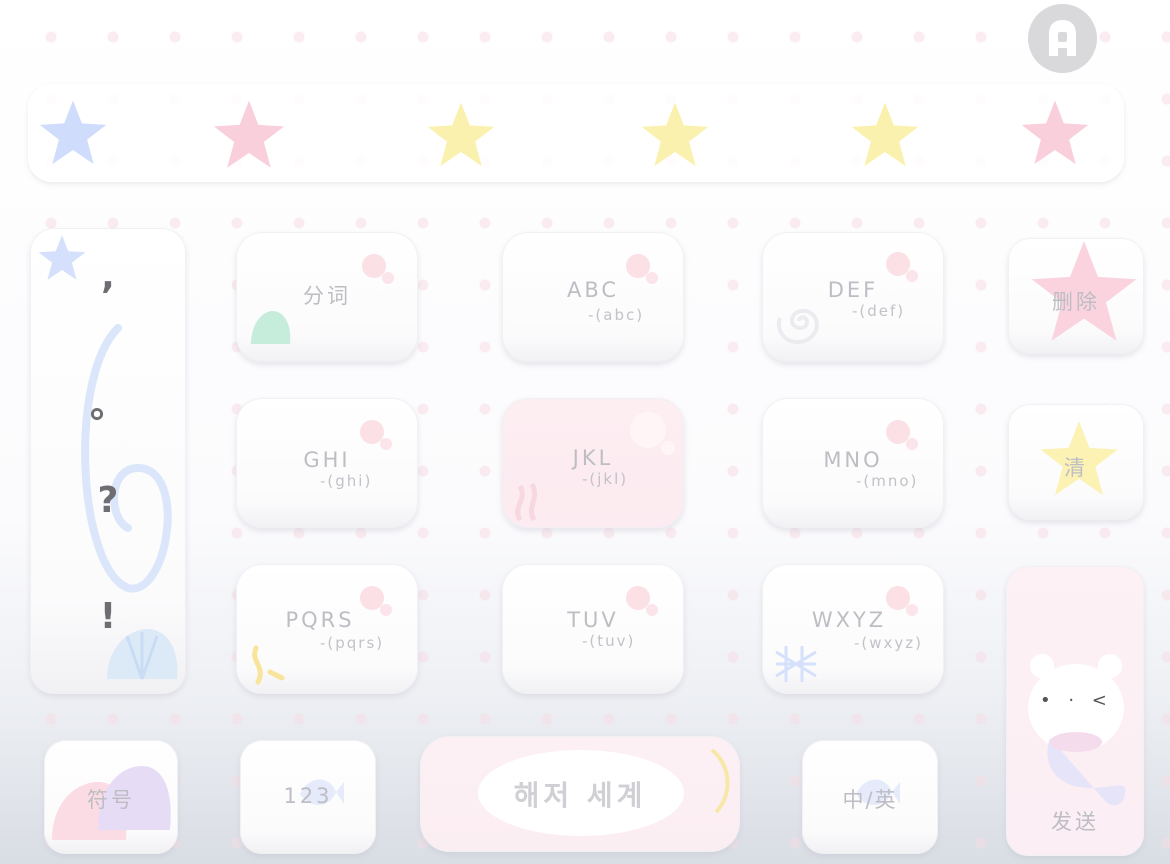 This screenshot has width=1170, height=864. What do you see at coordinates (1076, 700) in the screenshot?
I see `mascot-face: • · <` at bounding box center [1076, 700].